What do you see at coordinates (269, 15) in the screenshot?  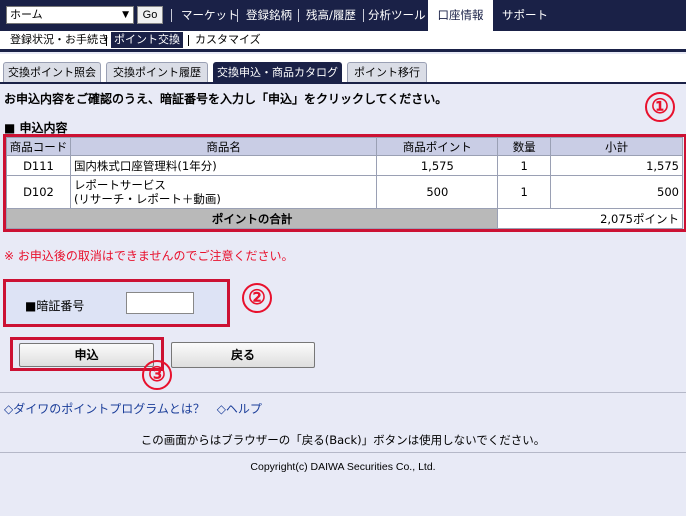 I see `nav-item-registered-stocks: 登録銘柄` at bounding box center [269, 15].